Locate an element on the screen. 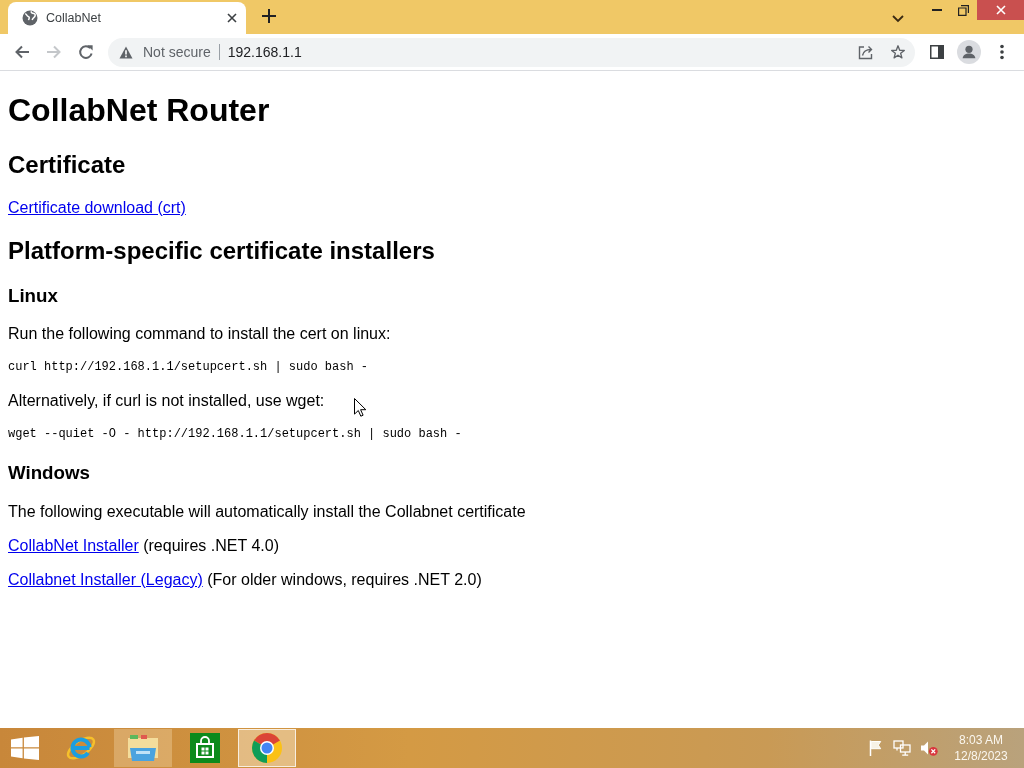  speaker-muted-icon is located at coordinates (929, 748).